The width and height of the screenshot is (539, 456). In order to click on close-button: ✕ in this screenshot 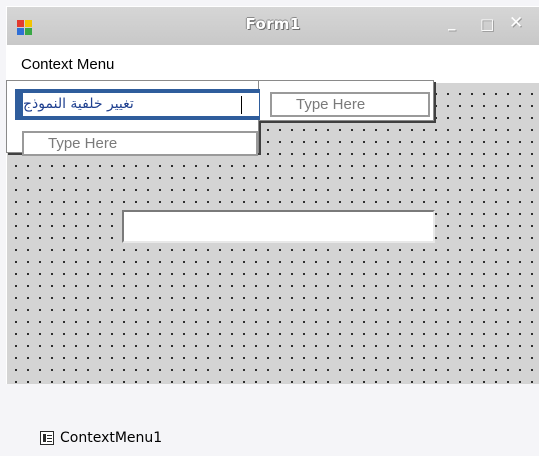, I will do `click(516, 23)`.